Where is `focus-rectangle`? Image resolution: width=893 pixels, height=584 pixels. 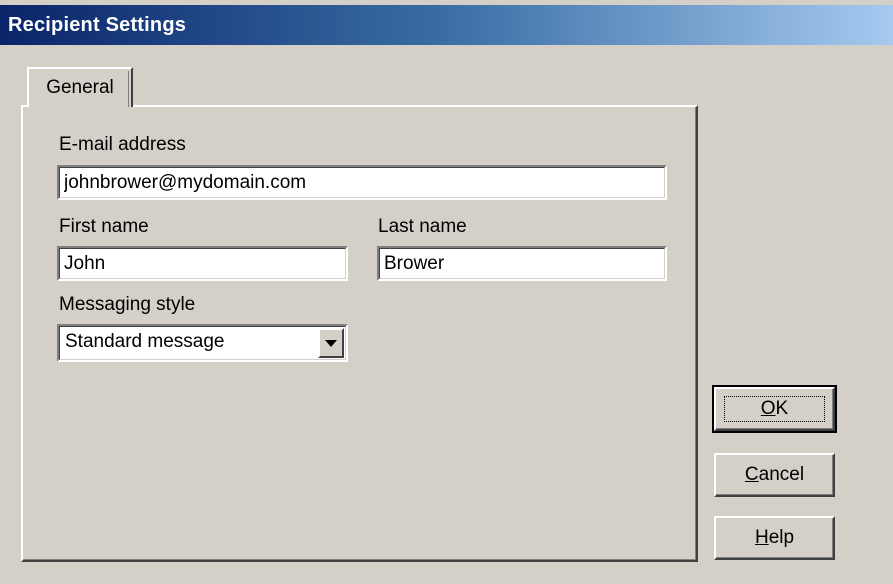
focus-rectangle is located at coordinates (774, 409).